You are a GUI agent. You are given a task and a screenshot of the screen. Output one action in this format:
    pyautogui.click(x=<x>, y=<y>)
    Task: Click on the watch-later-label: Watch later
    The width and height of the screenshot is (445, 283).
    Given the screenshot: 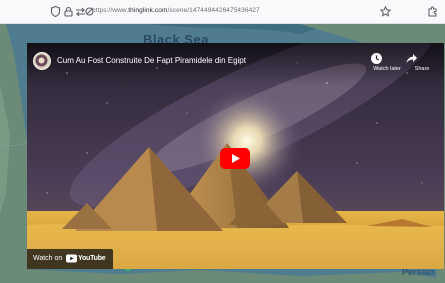 What is the action you would take?
    pyautogui.click(x=387, y=69)
    